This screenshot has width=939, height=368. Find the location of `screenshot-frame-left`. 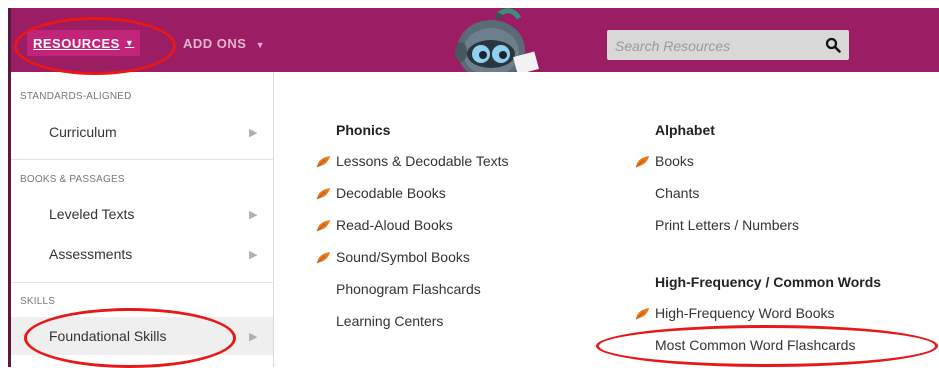

screenshot-frame-left is located at coordinates (4, 187).